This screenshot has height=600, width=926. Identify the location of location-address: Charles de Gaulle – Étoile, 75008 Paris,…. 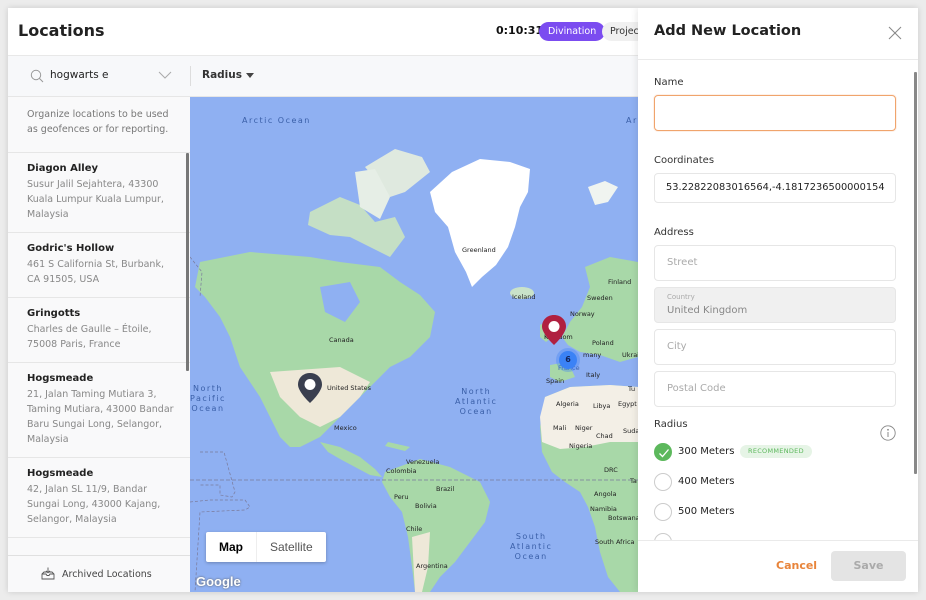
(89, 337).